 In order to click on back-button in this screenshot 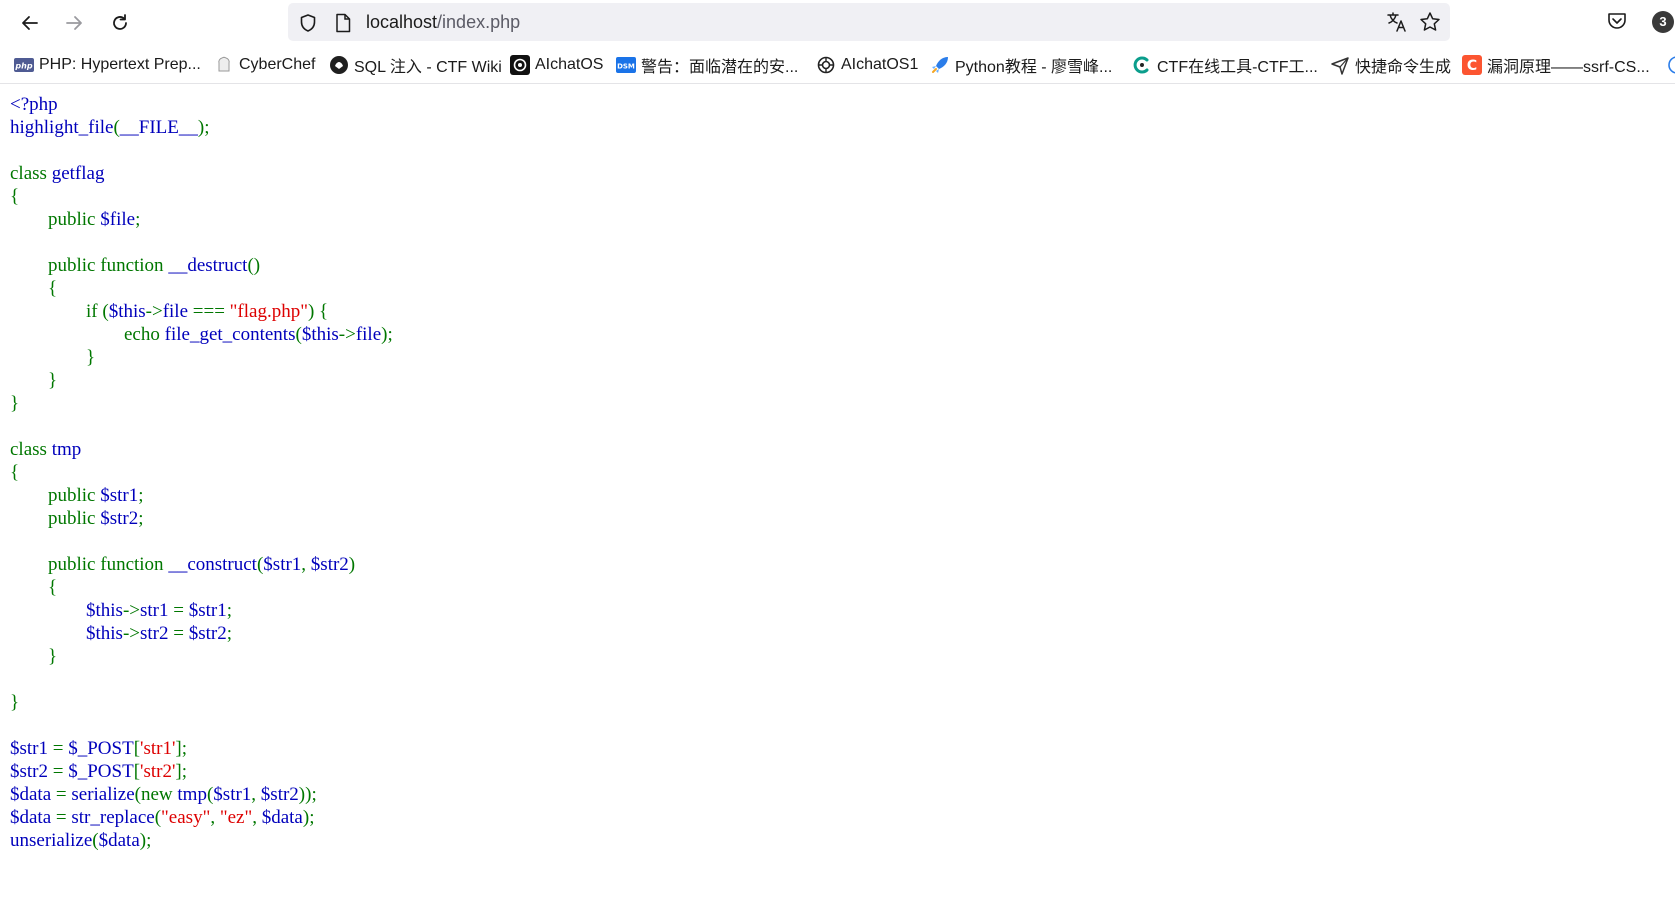, I will do `click(30, 23)`.